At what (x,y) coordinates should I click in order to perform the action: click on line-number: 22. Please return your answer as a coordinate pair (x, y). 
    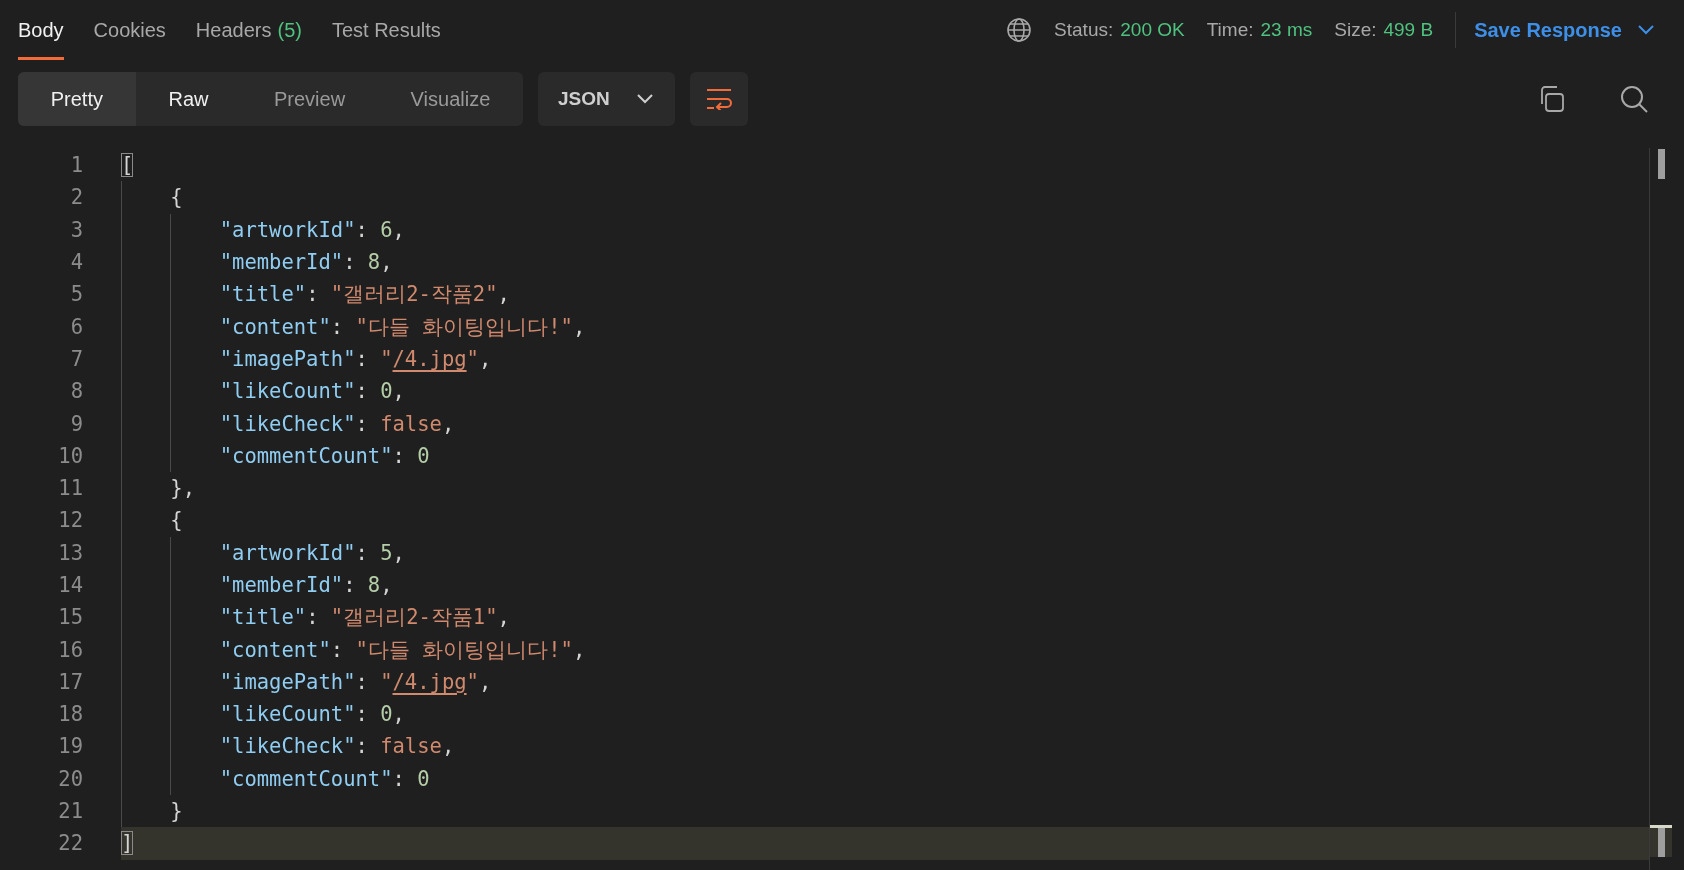
    Looking at the image, I should click on (70, 843).